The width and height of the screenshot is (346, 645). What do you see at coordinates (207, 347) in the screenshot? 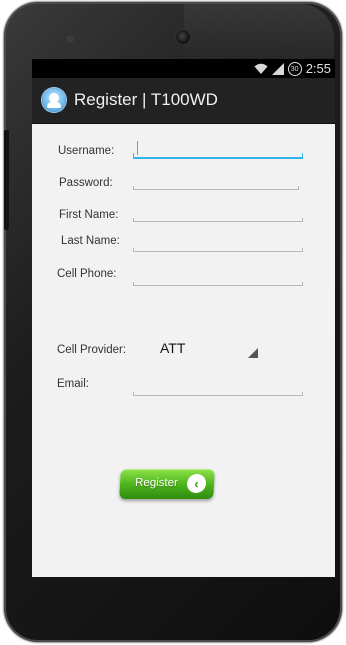
I see `cell-provider-dropdown: ATT` at bounding box center [207, 347].